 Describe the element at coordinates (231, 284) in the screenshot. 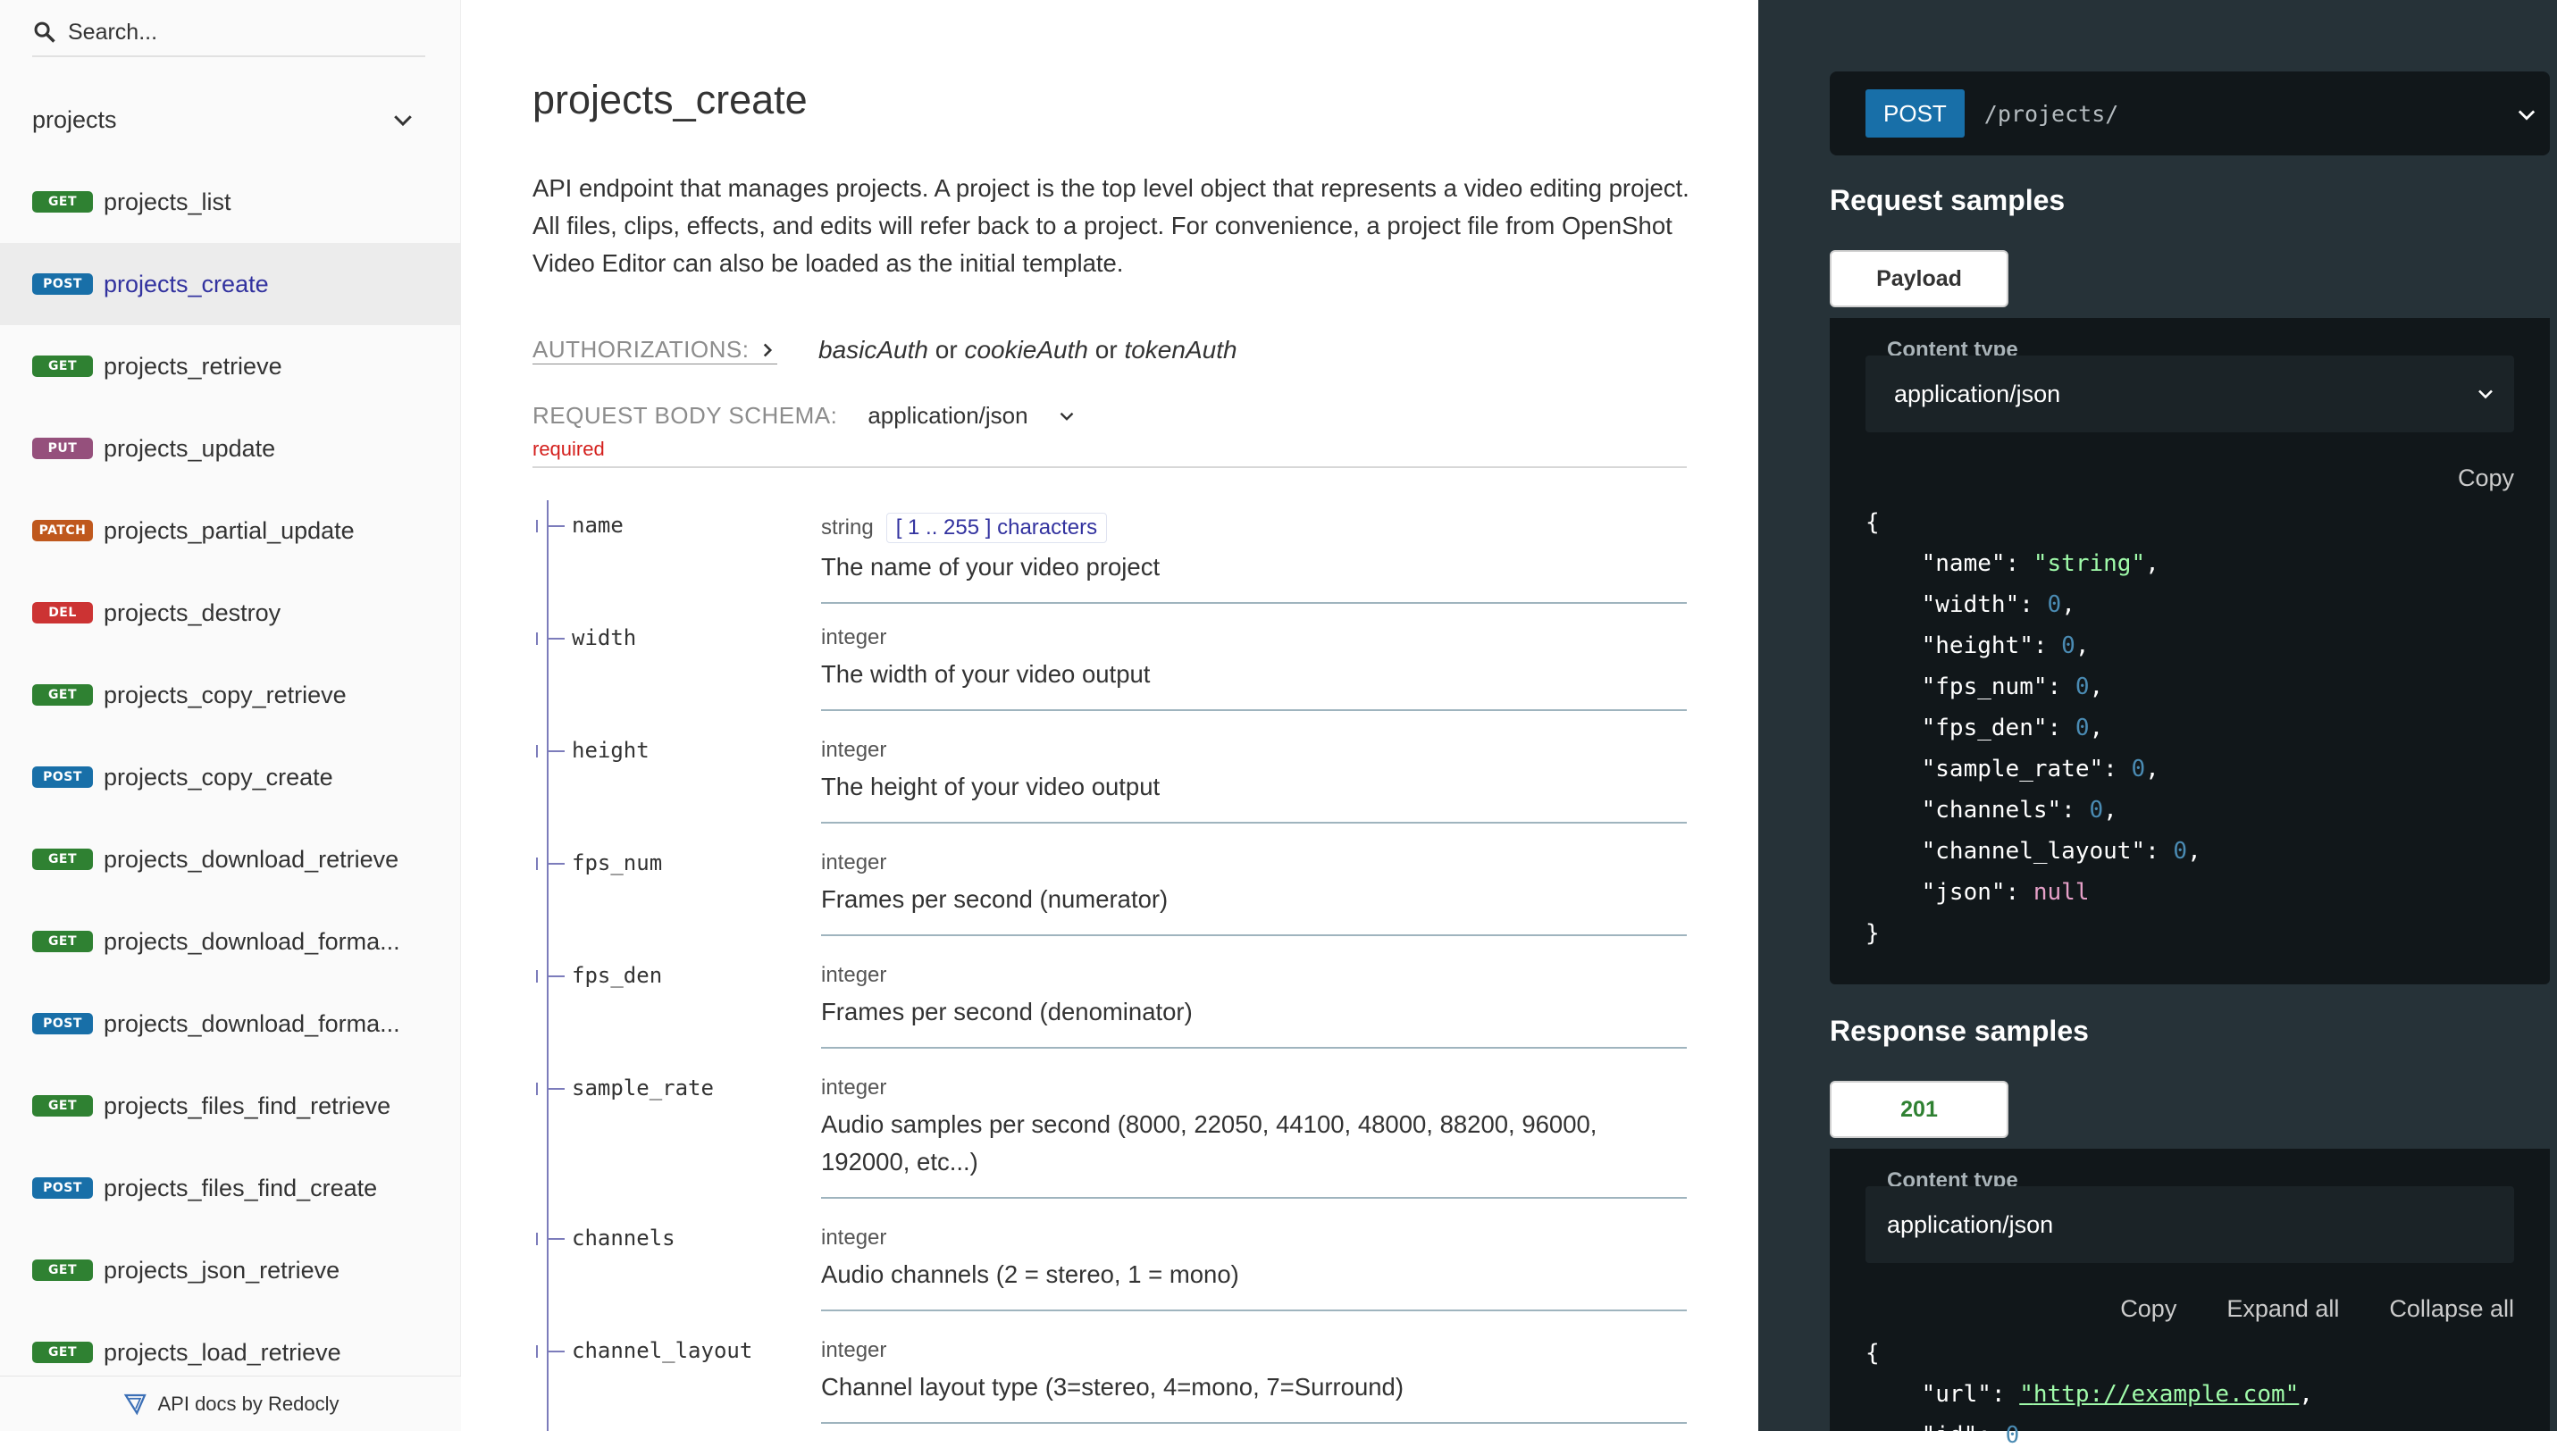

I see `sidebar-item-projects-create: POST projects_create` at that location.